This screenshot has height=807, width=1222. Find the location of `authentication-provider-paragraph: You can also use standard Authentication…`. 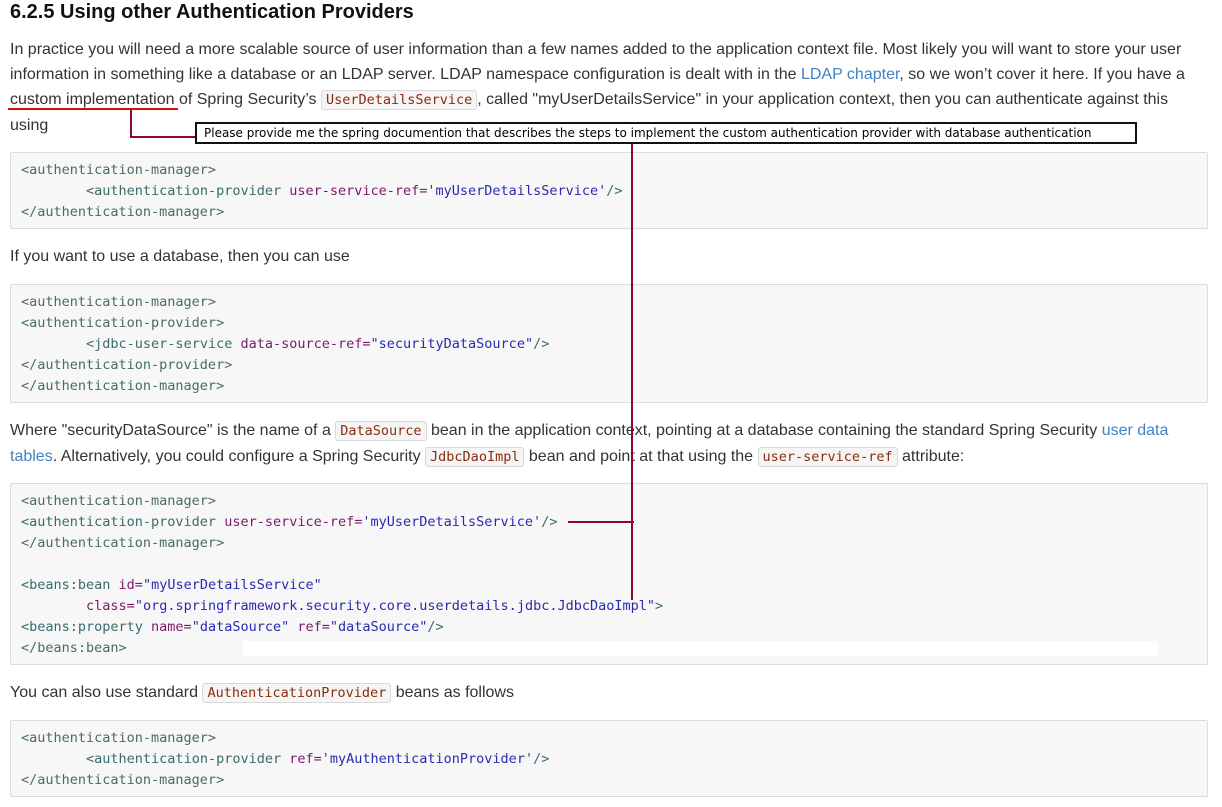

authentication-provider-paragraph: You can also use standard Authentication… is located at coordinates (262, 693).